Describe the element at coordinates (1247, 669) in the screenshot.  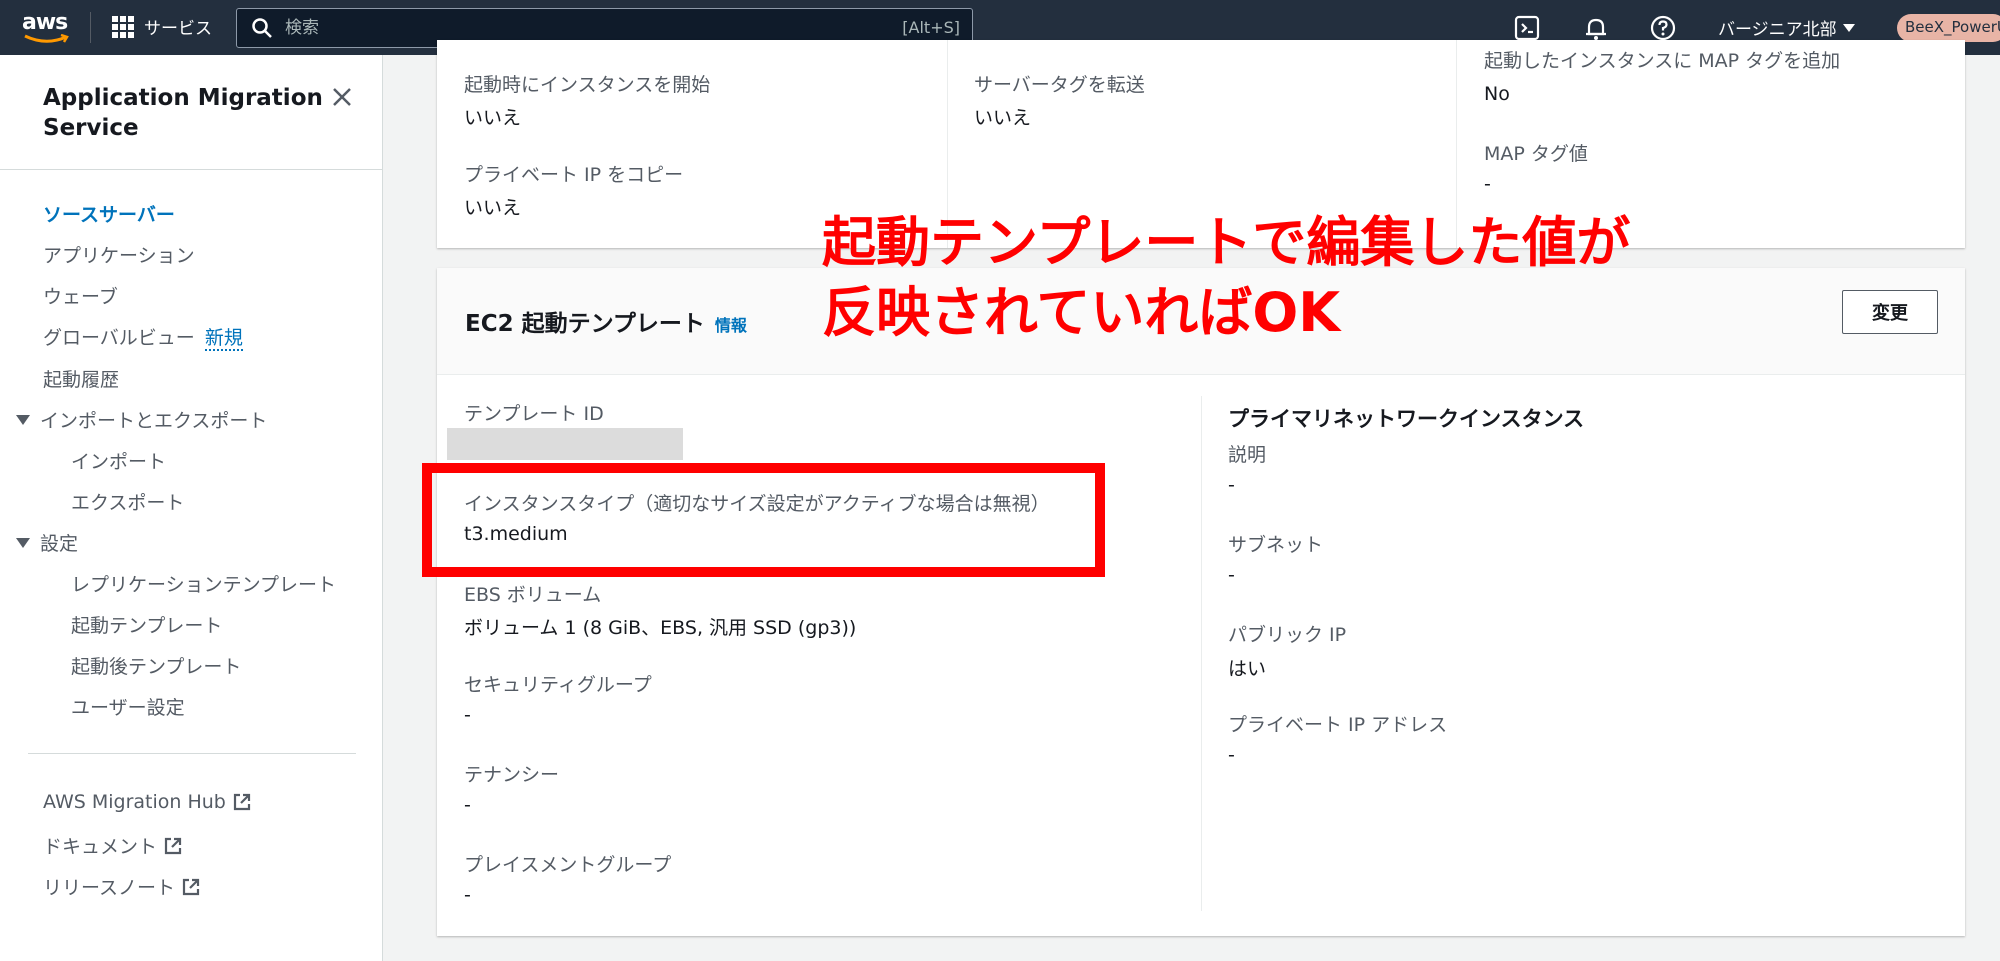
I see `public-ip-value: はい` at that location.